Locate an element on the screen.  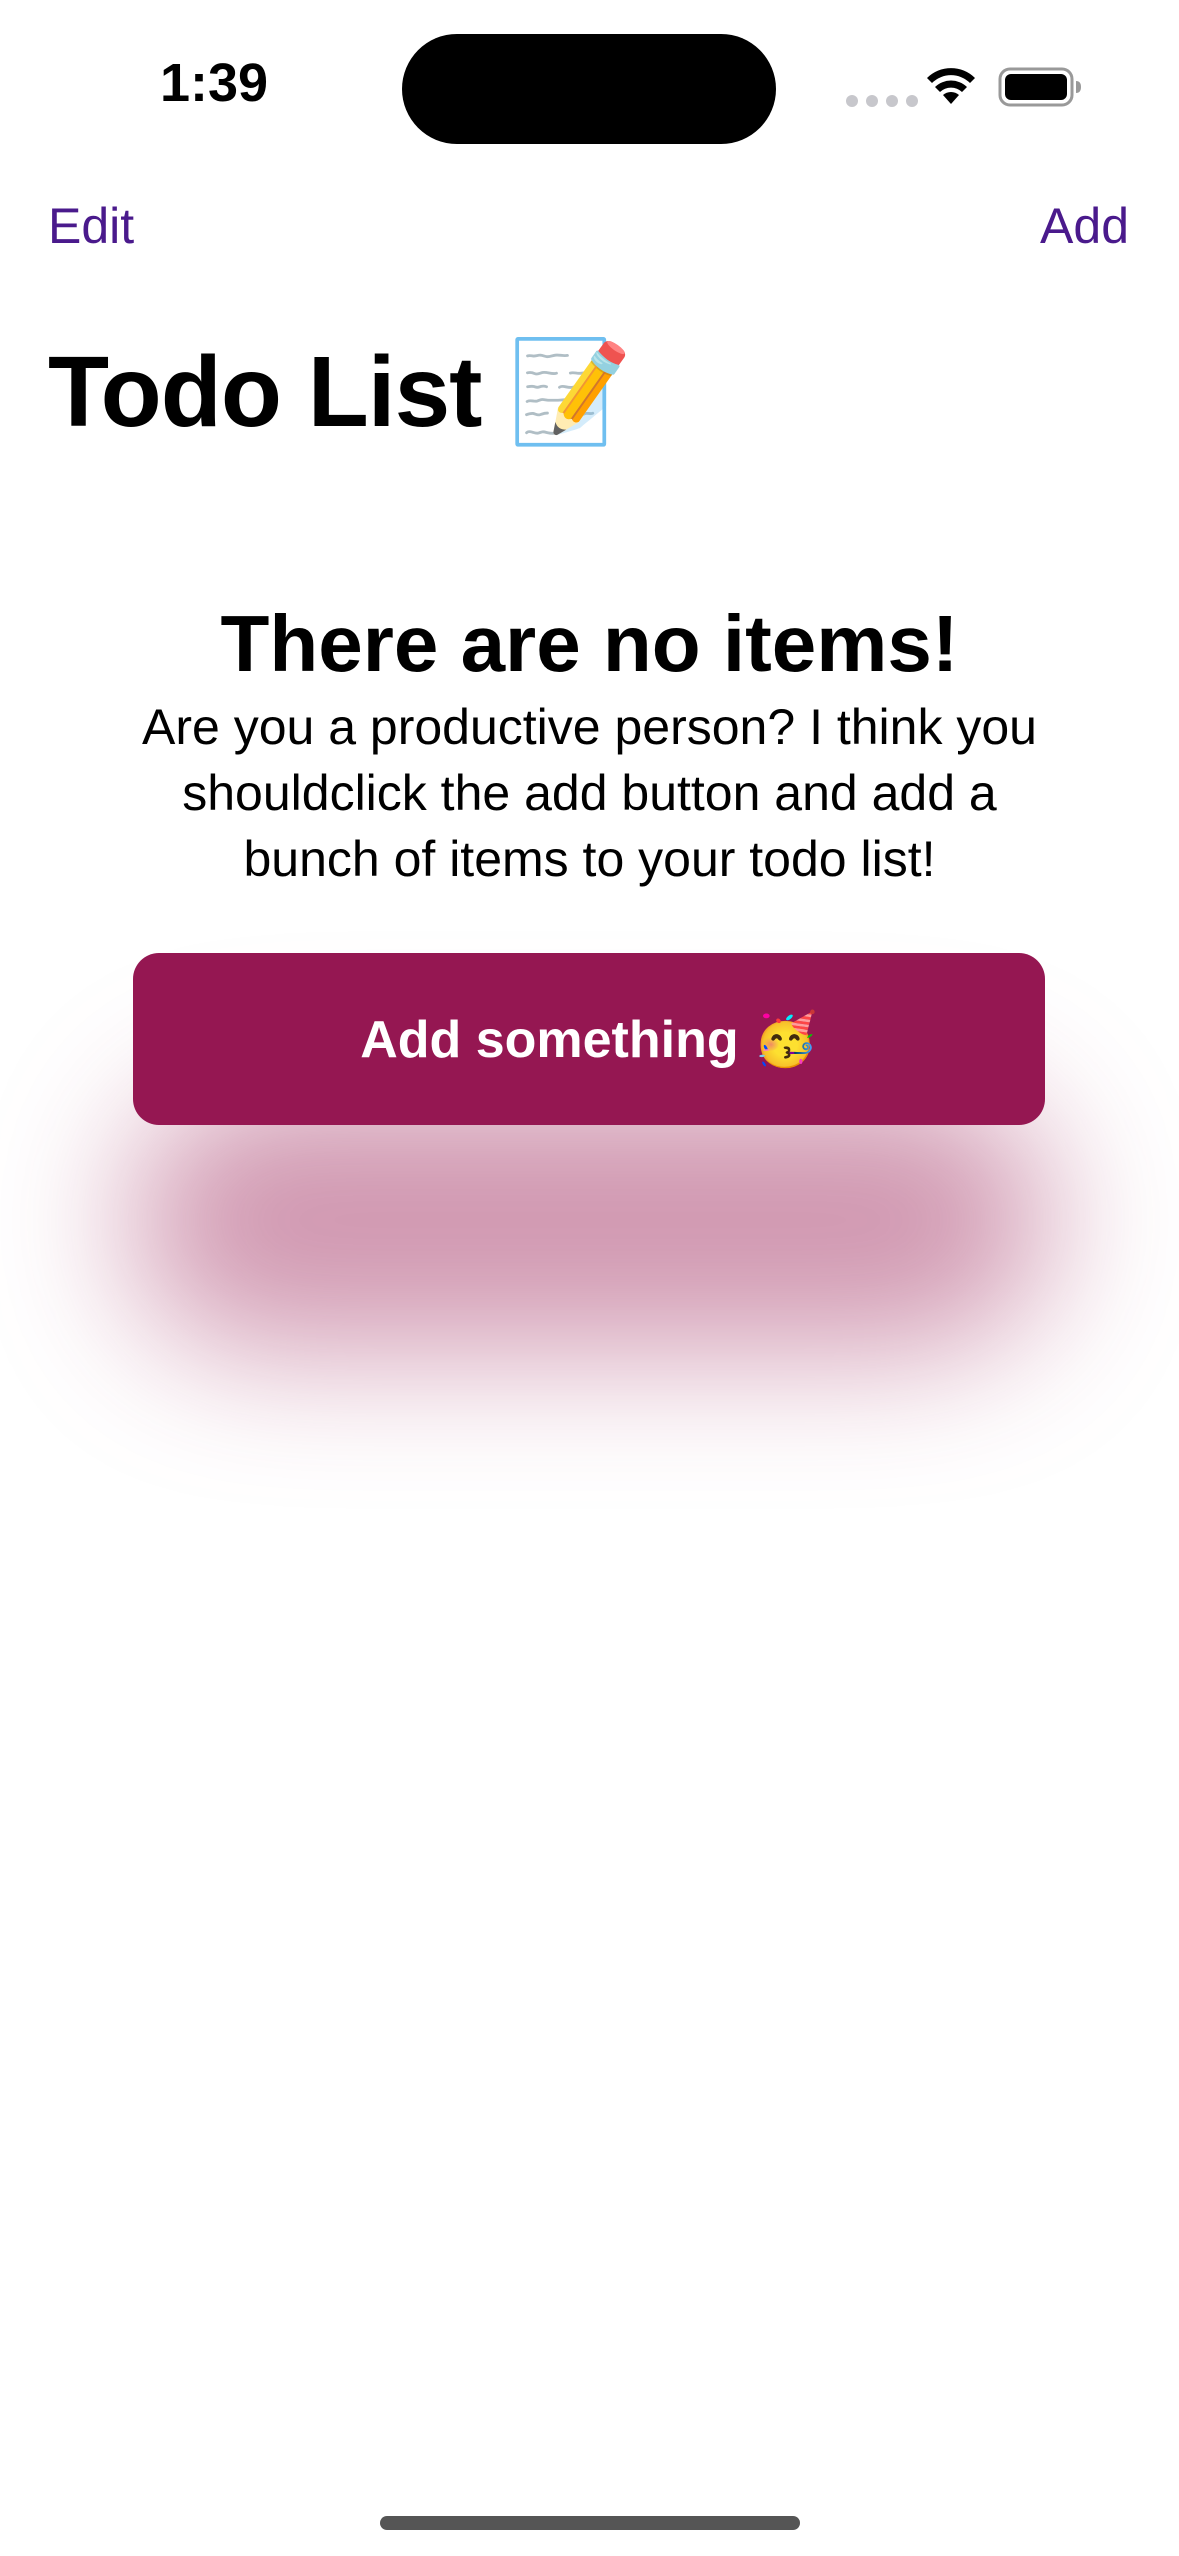
add-button: Add is located at coordinates (1084, 226).